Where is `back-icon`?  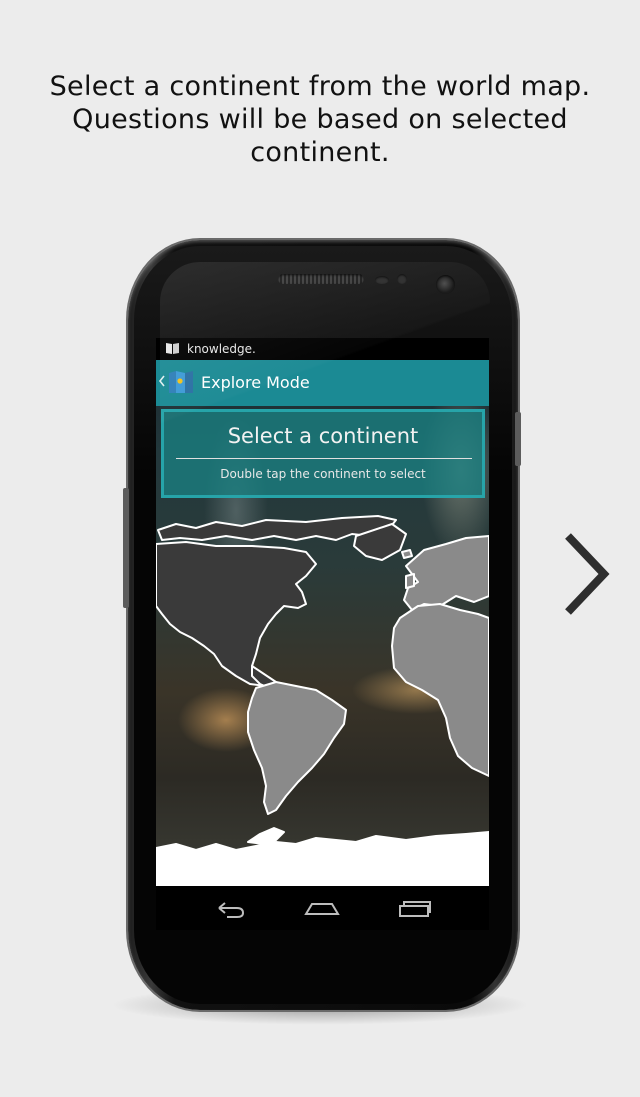
back-icon is located at coordinates (231, 908).